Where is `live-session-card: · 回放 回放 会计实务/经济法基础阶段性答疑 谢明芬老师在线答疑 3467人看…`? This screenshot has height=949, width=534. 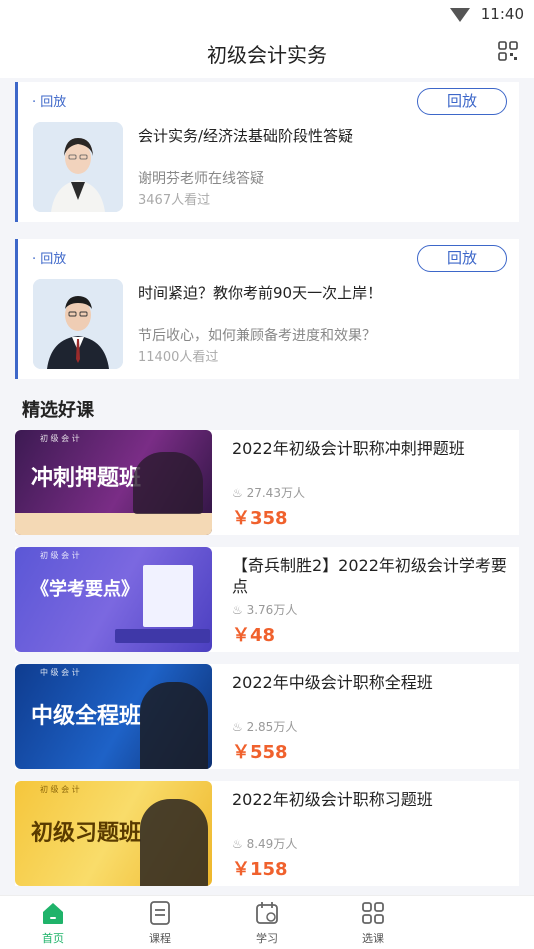
live-session-card: · 回放 回放 会计实务/经济法基础阶段性答疑 谢明芬老师在线答疑 3467人看… is located at coordinates (267, 152).